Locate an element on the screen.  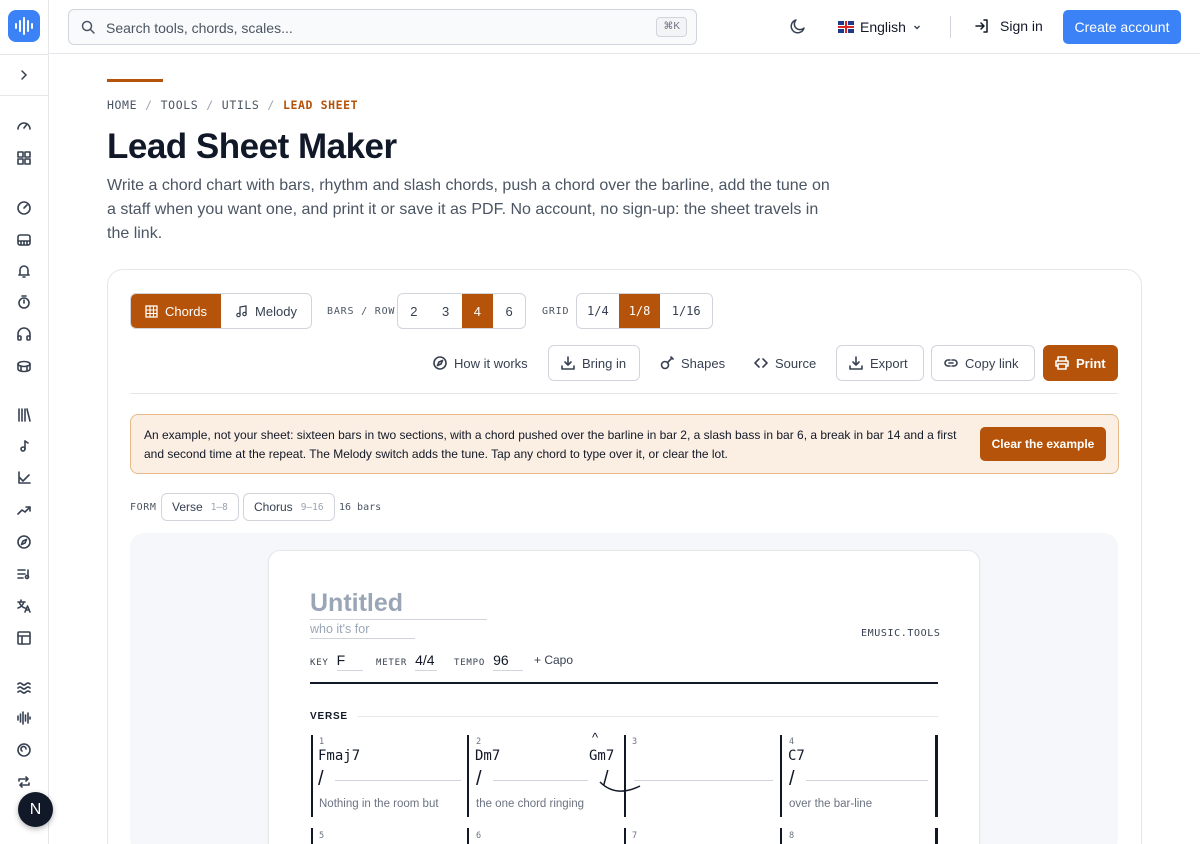
how-it-works-button: How it works is located at coordinates (480, 363).